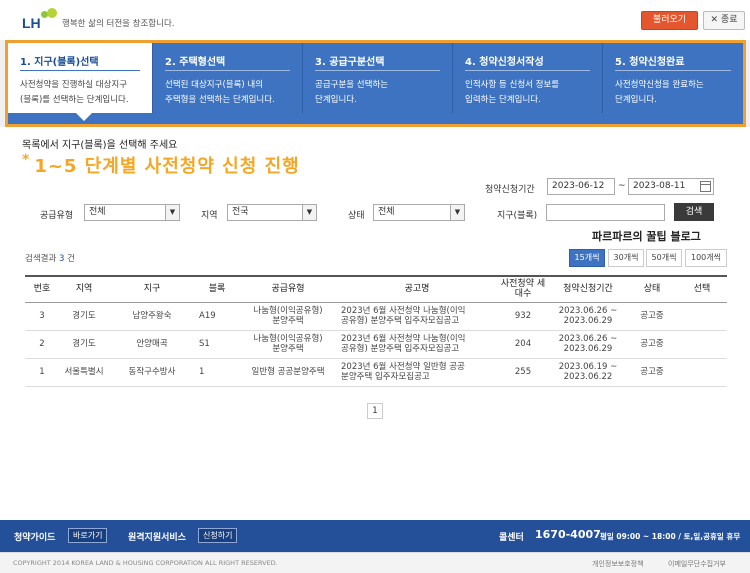 This screenshot has width=750, height=573. What do you see at coordinates (528, 78) in the screenshot?
I see `step-4-tab: 4. 청약신청서작성 인적사항 등 신청서 정보를 입력하는 단계입니다.` at bounding box center [528, 78].